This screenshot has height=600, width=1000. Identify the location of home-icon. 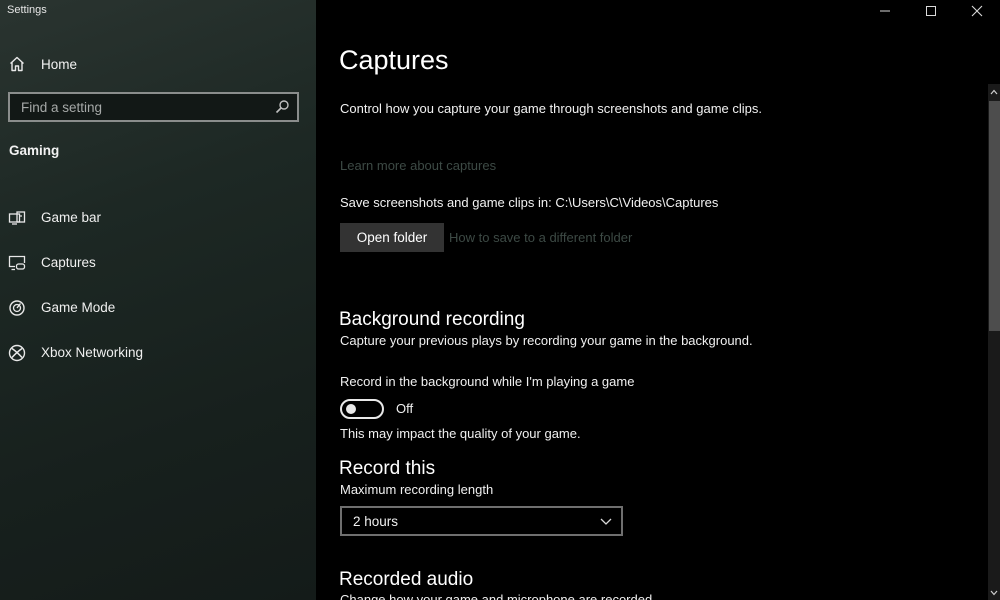
(17, 64).